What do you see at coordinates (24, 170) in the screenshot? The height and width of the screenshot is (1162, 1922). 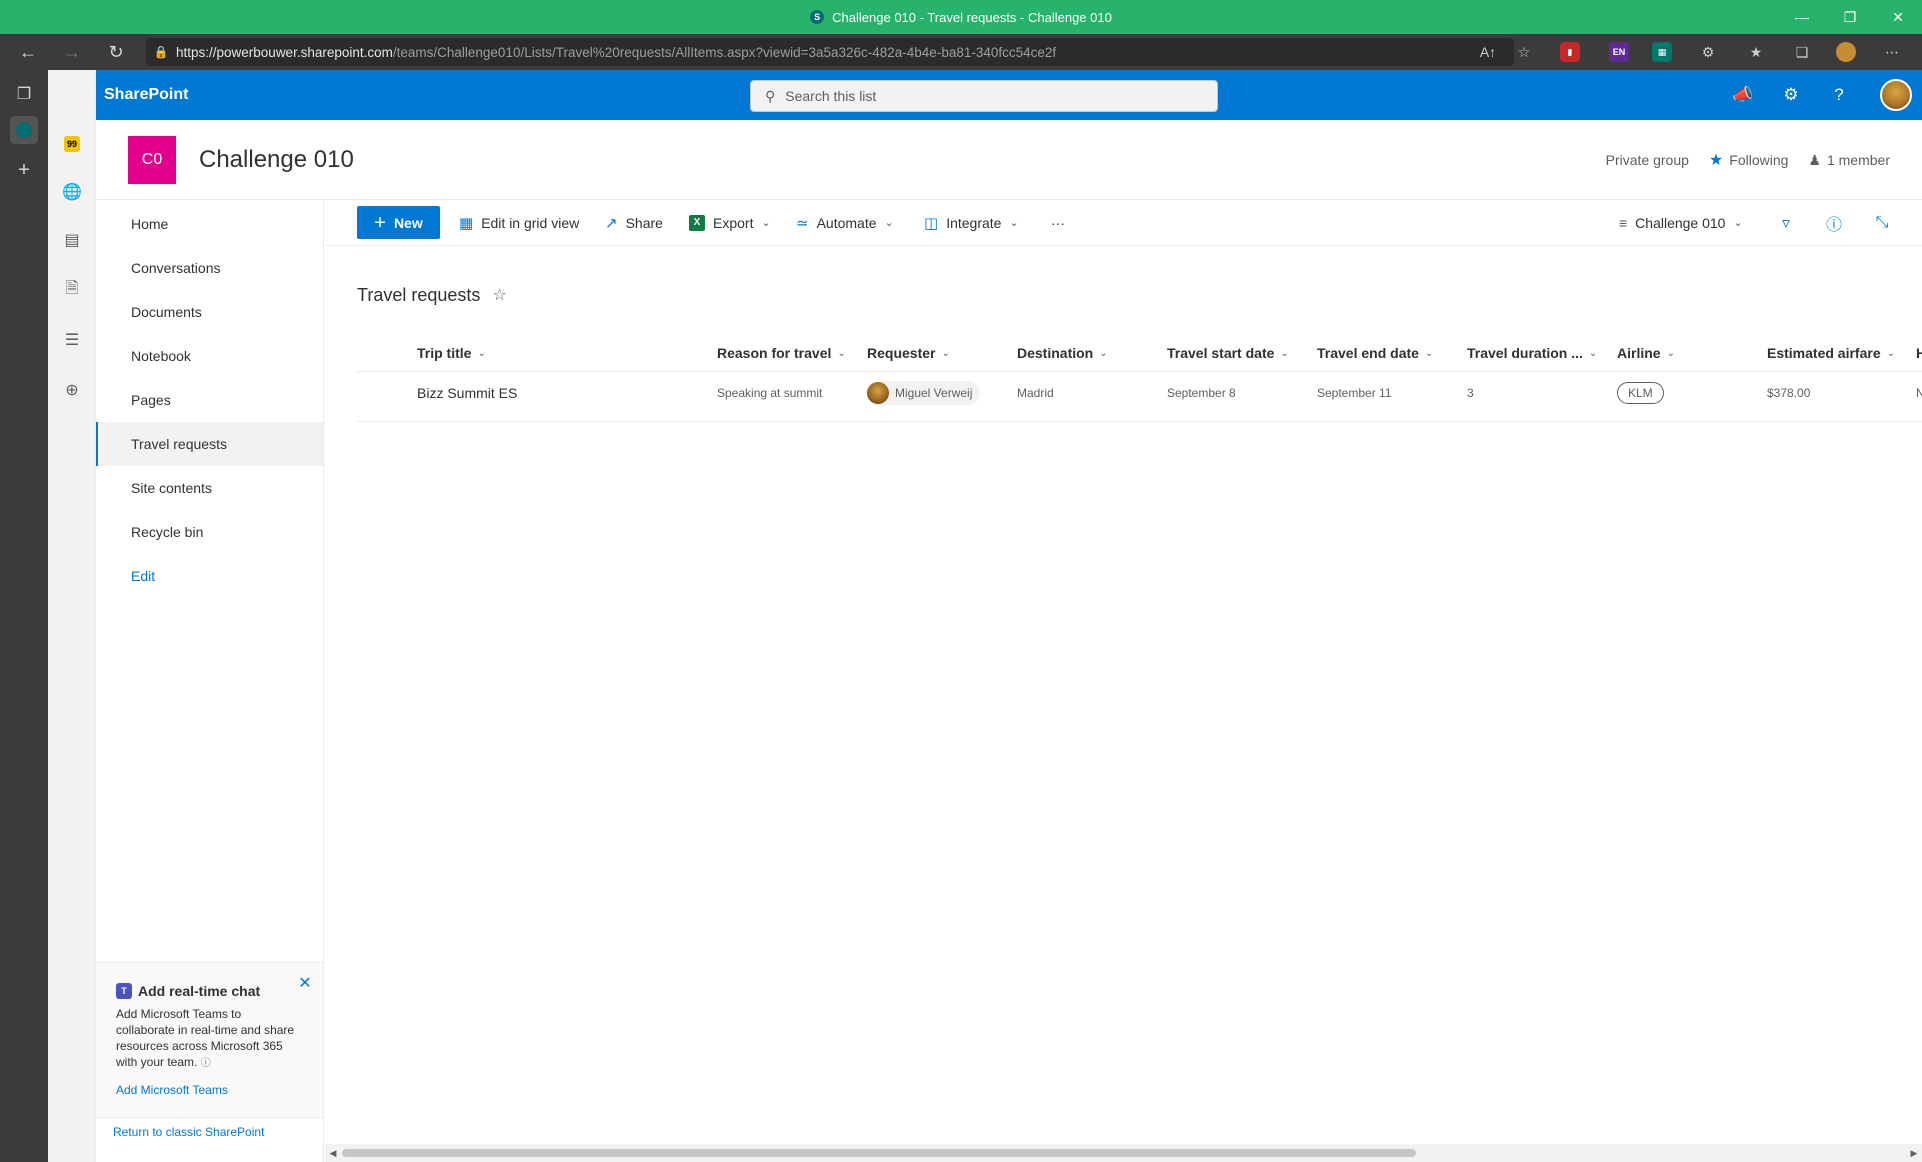 I see `new-tab-icon: +` at bounding box center [24, 170].